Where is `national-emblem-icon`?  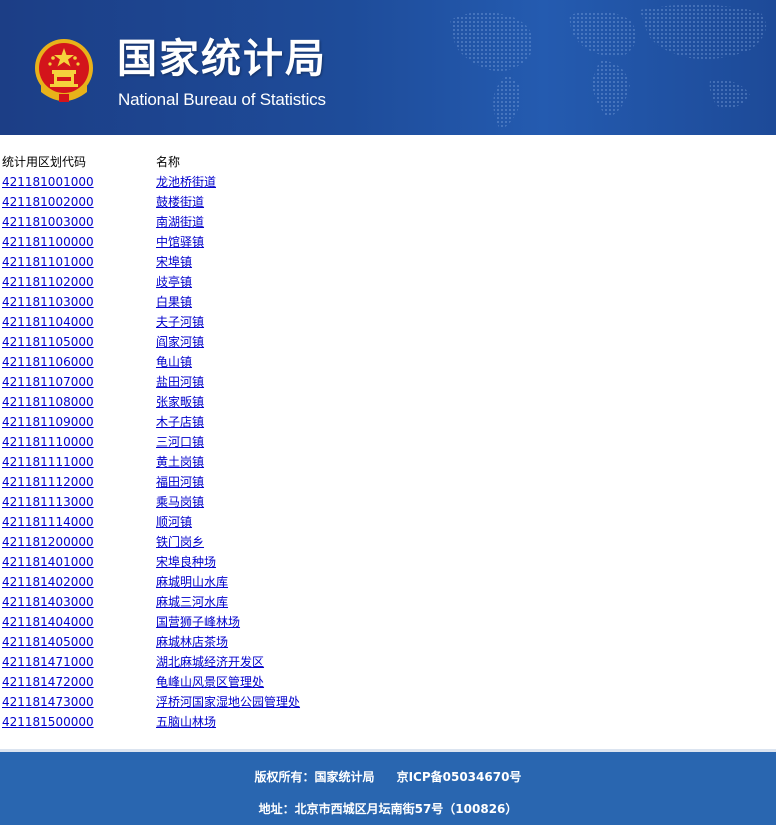
national-emblem-icon is located at coordinates (64, 70).